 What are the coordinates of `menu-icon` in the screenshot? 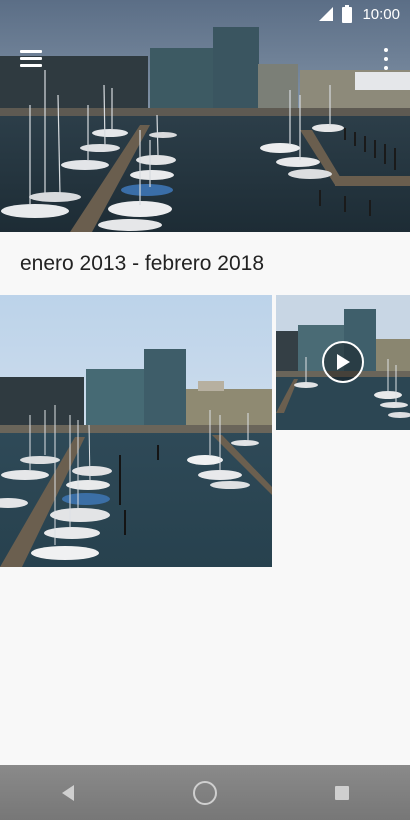 It's located at (31, 59).